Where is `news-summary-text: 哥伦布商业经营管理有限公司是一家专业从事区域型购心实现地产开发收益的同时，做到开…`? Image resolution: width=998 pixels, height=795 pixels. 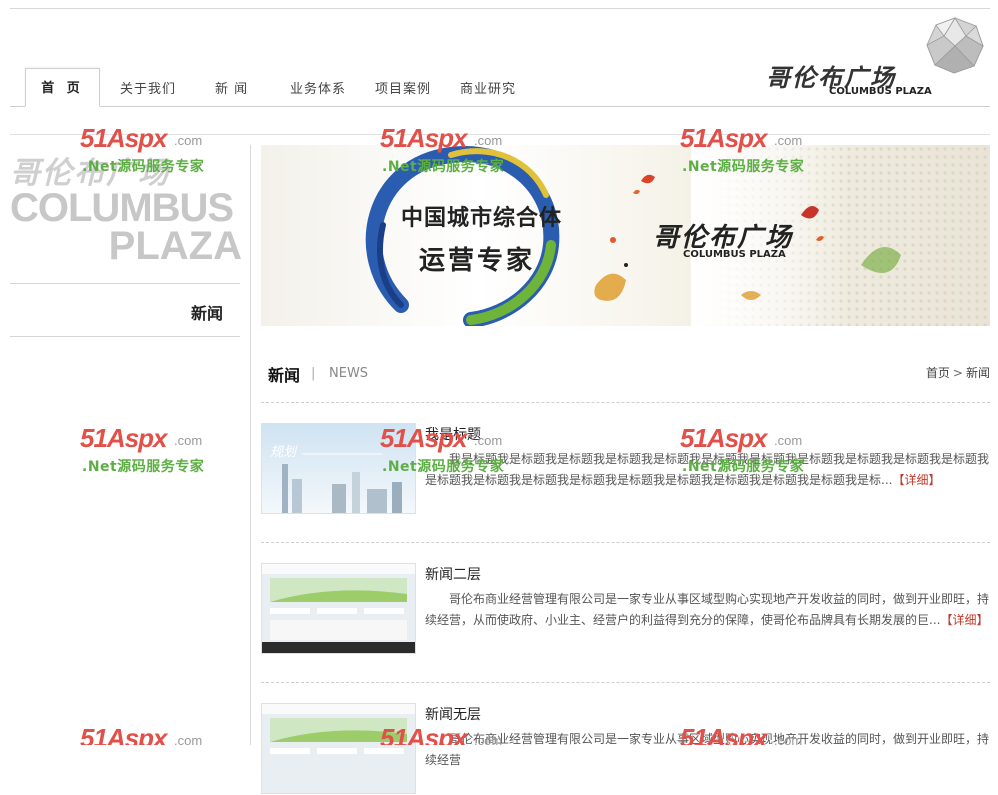
news-summary-text: 哥伦布商业经营管理有限公司是一家专业从事区域型购心实现地产开发收益的同时，做到开… is located at coordinates (707, 609).